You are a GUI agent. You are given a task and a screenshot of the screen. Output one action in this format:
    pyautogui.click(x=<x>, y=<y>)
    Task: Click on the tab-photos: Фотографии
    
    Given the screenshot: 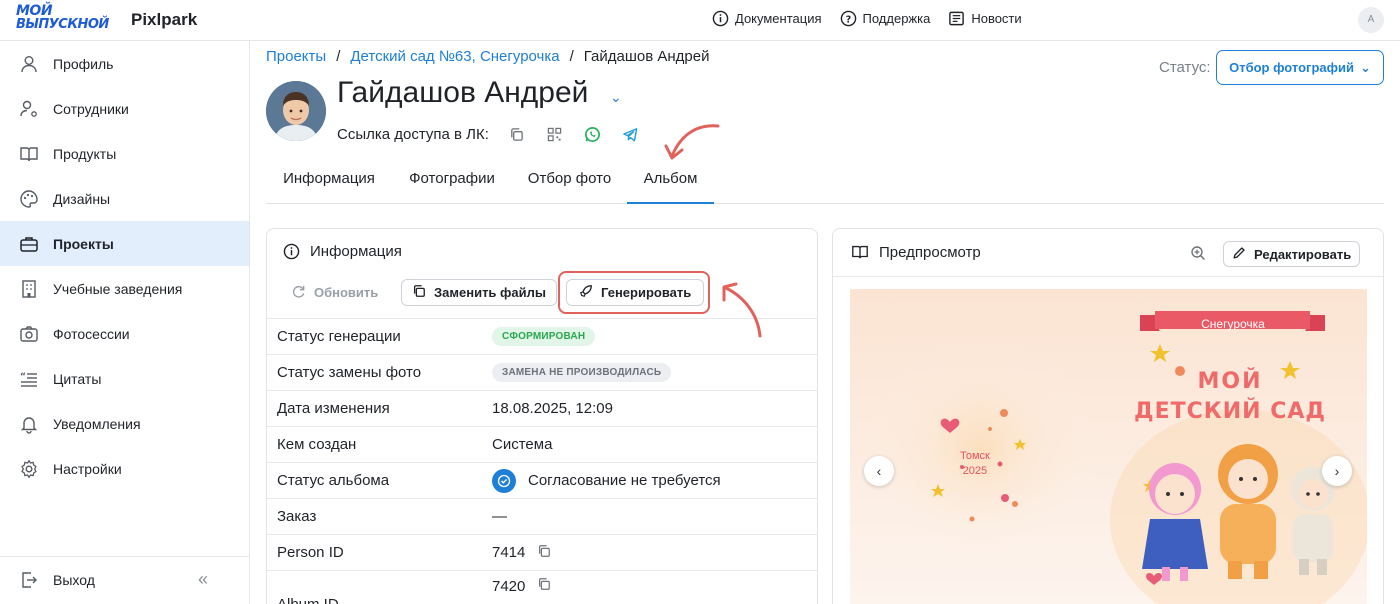 What is the action you would take?
    pyautogui.click(x=452, y=182)
    